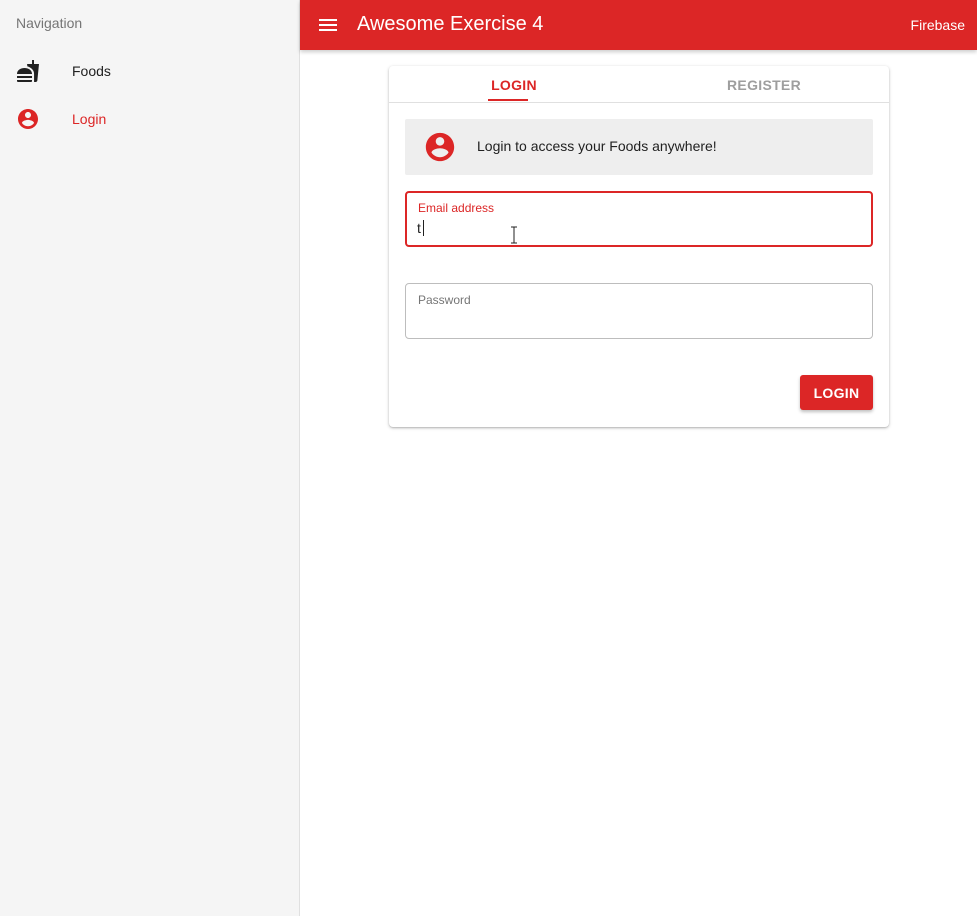 This screenshot has height=916, width=977. Describe the element at coordinates (938, 25) in the screenshot. I see `firebase-link: Firebase` at that location.